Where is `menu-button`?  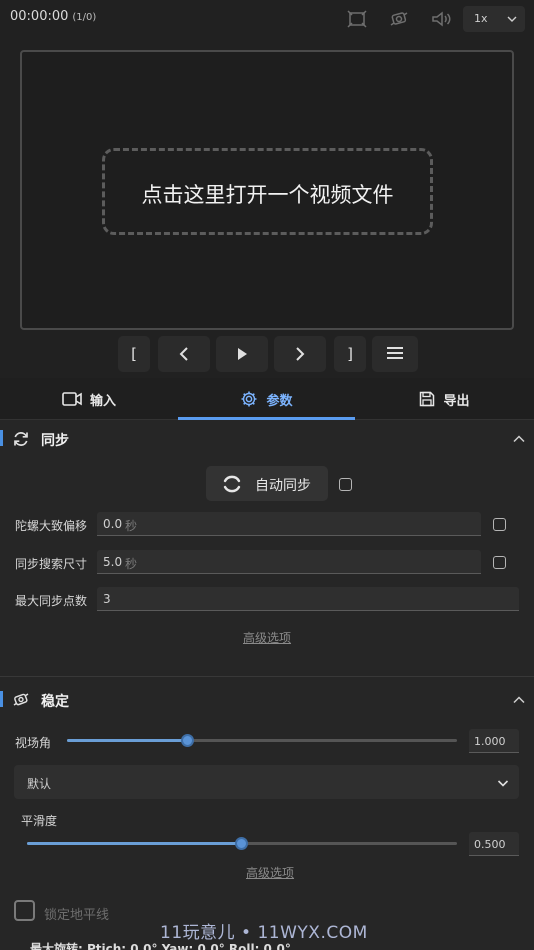
menu-button is located at coordinates (395, 354).